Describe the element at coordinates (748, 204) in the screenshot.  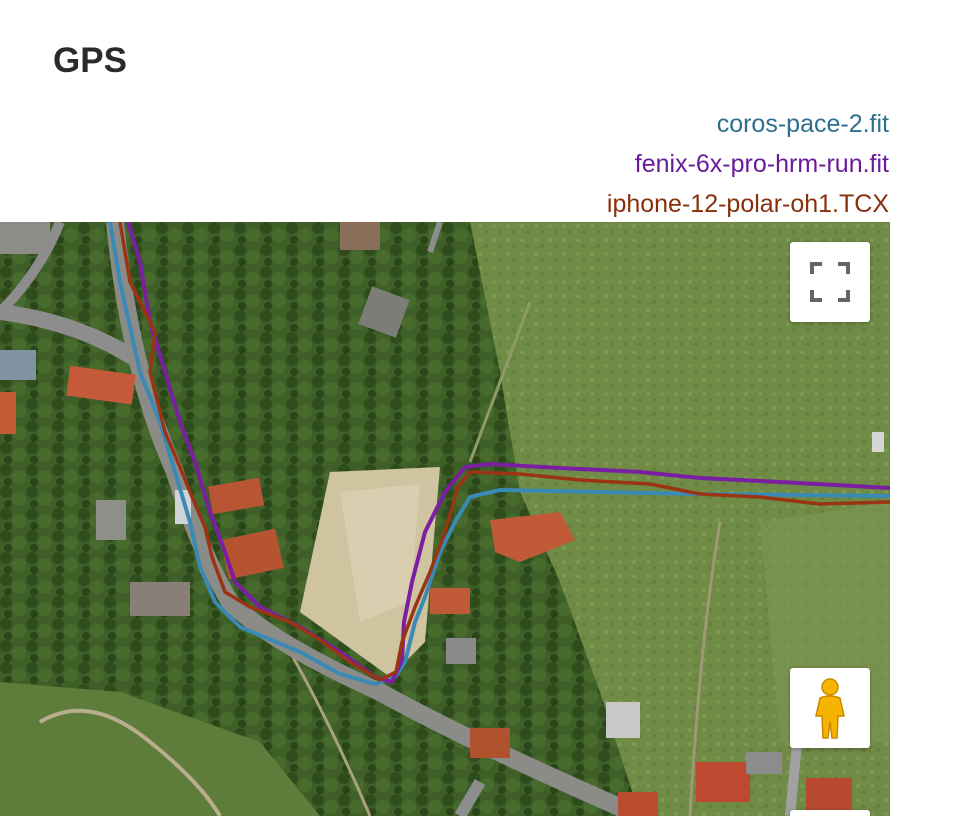
I see `legend-item-iphone: iphone-12-polar-oh1.TCX` at that location.